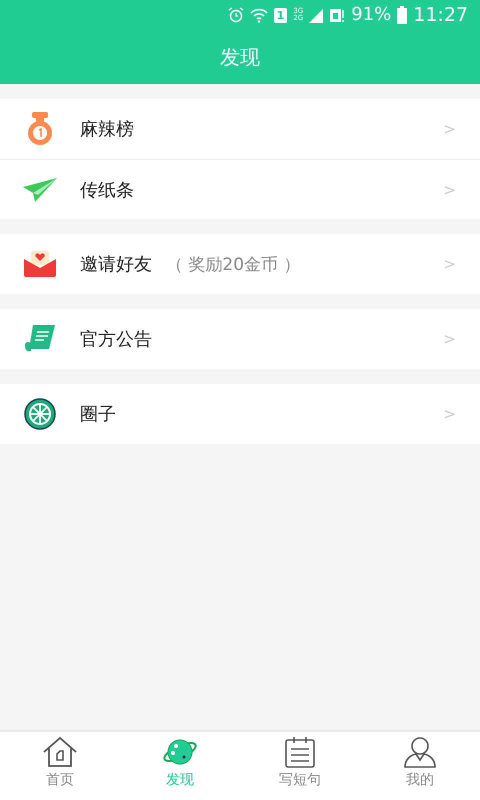 The height and width of the screenshot is (800, 480). I want to click on medal-icon, so click(40, 129).